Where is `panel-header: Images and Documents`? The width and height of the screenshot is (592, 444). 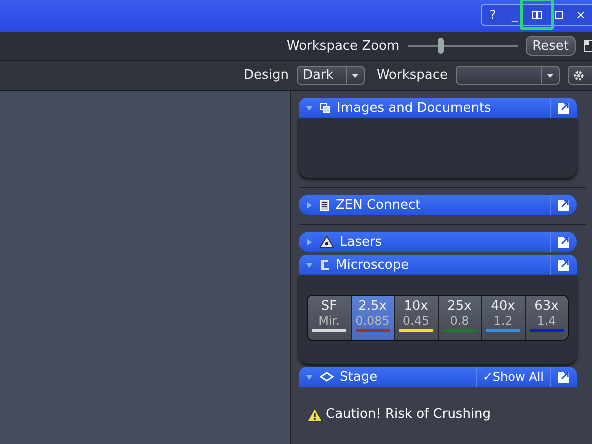 panel-header: Images and Documents is located at coordinates (438, 108).